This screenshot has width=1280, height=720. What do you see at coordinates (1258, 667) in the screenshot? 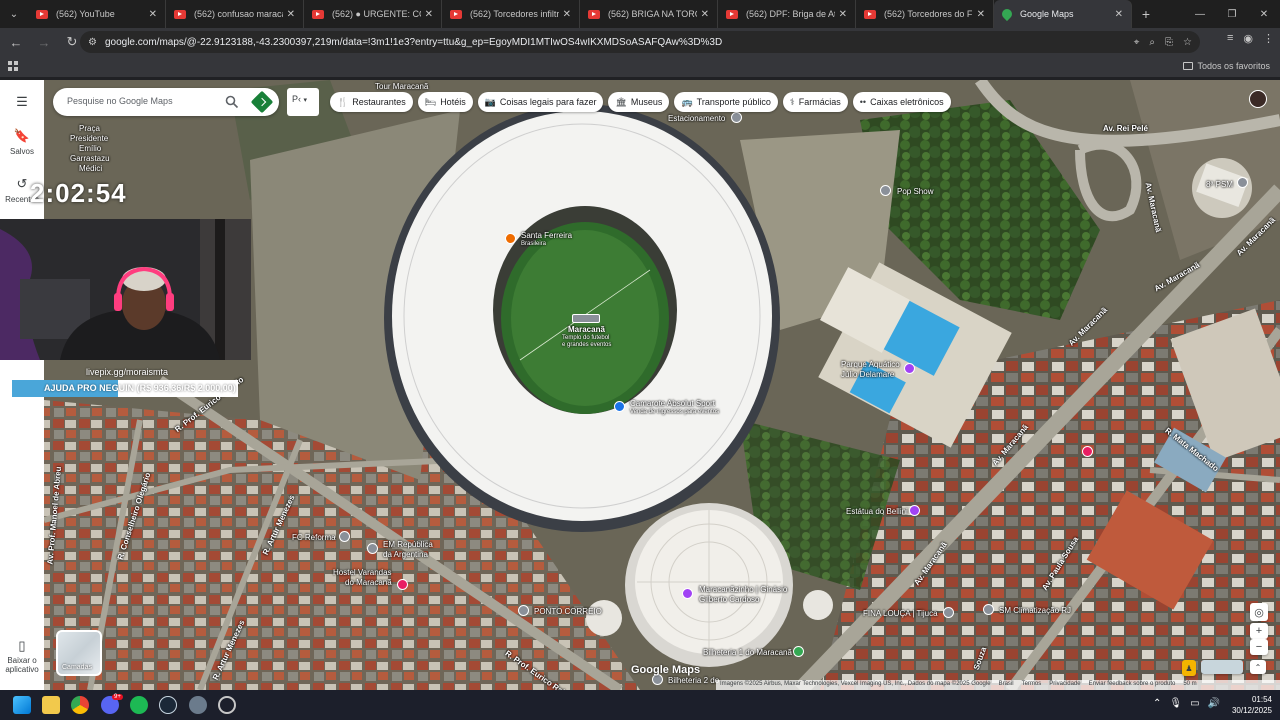
I see `expand-button: ⌃` at bounding box center [1258, 667].